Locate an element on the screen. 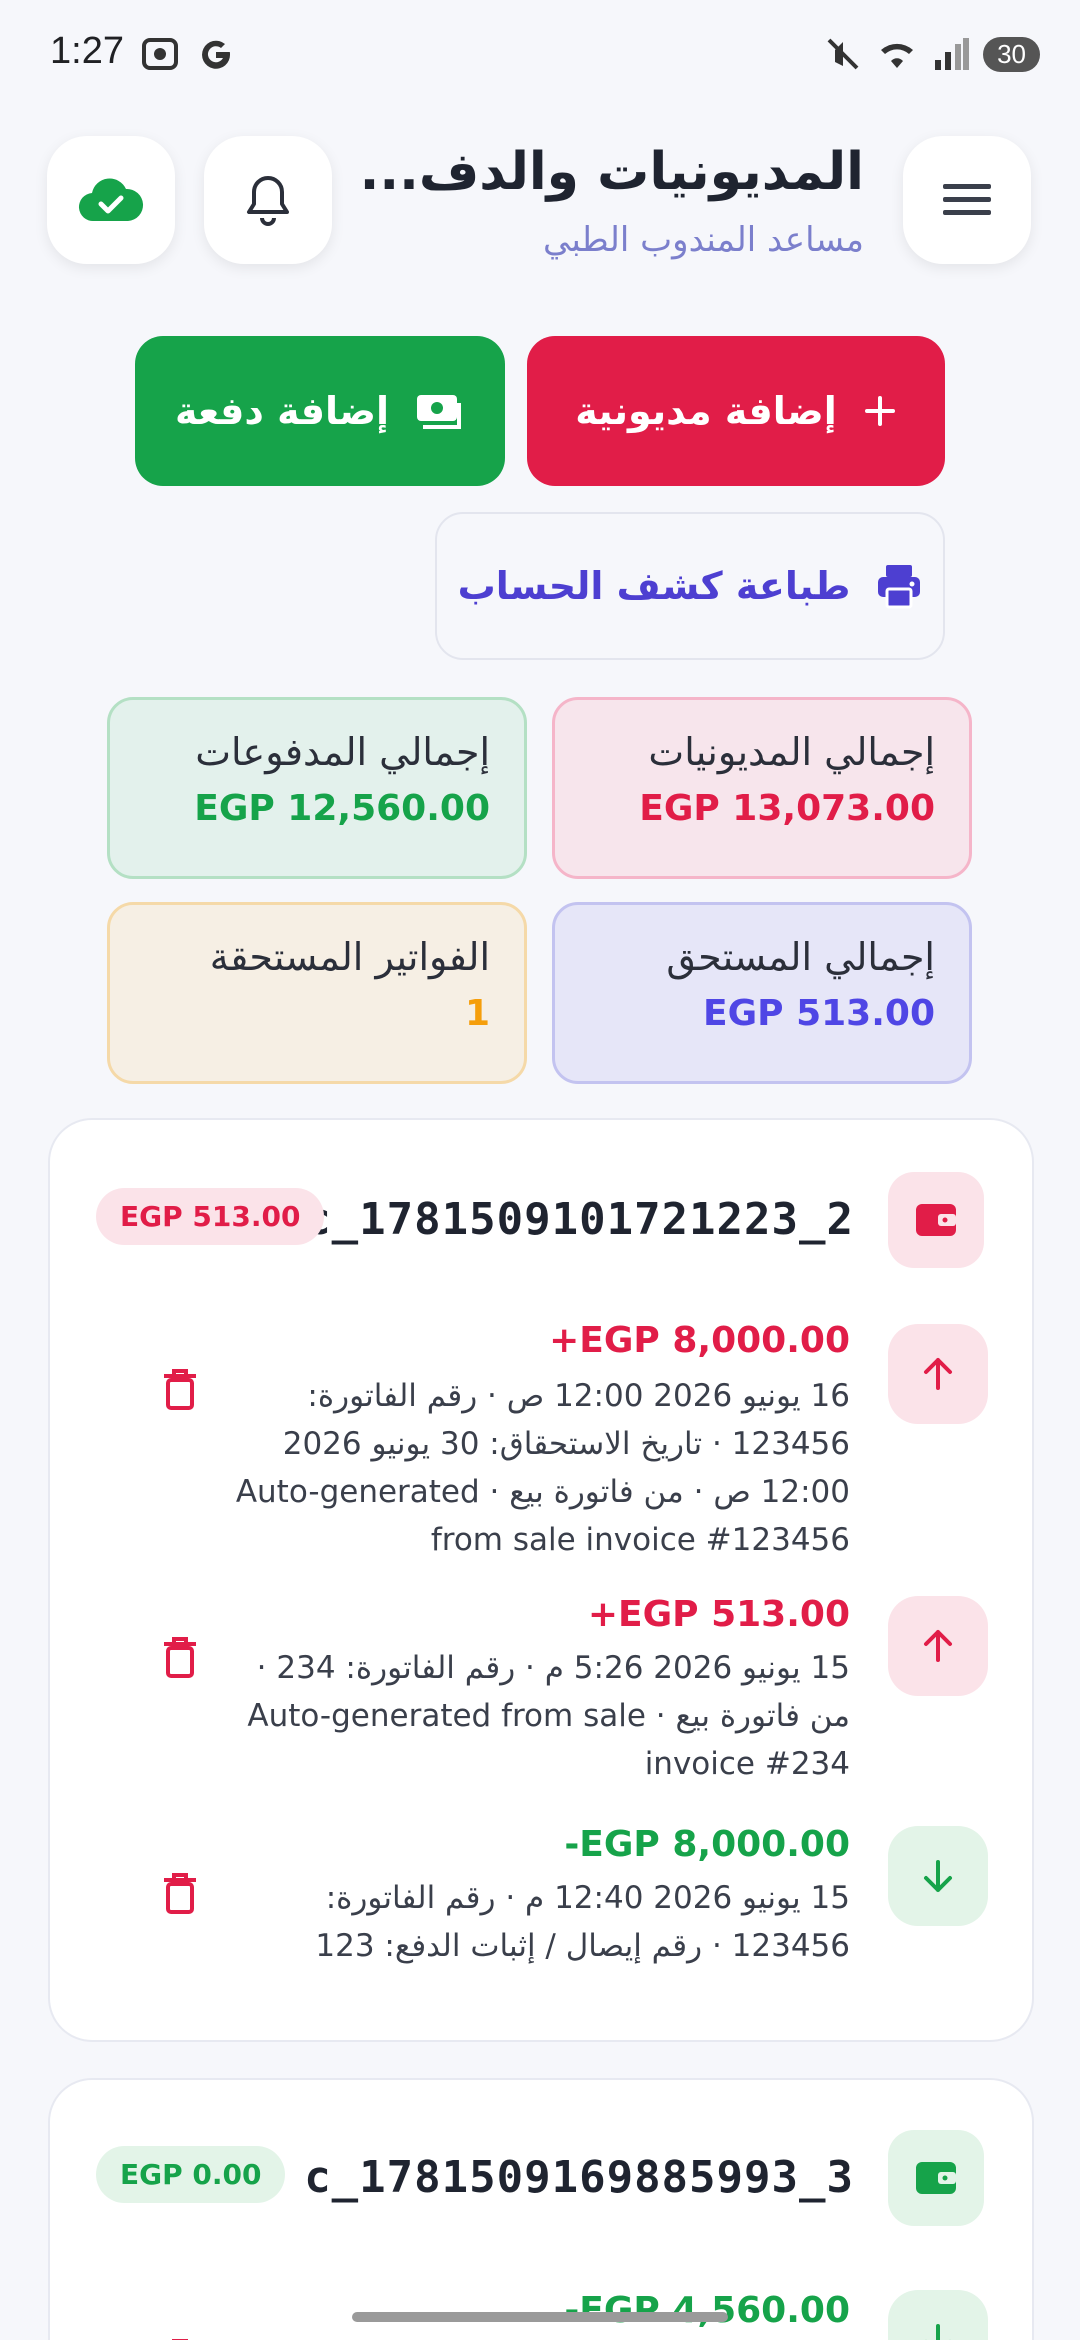 This screenshot has height=2340, width=1080. cloud-check-icon is located at coordinates (111, 200).